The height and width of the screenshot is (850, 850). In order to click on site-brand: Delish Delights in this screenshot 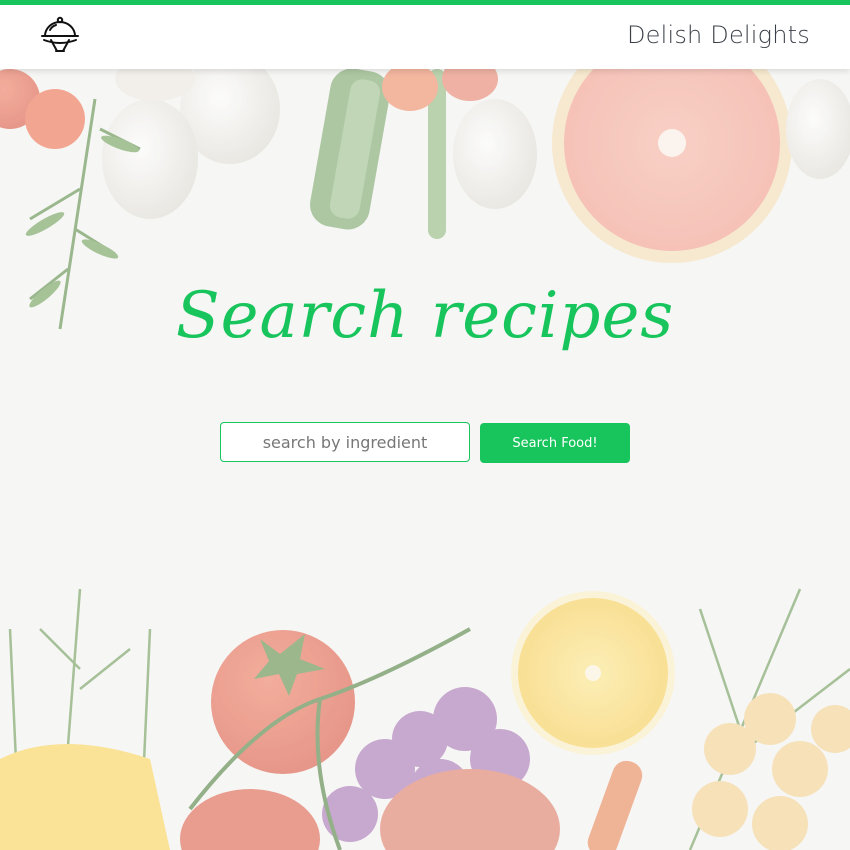, I will do `click(718, 35)`.